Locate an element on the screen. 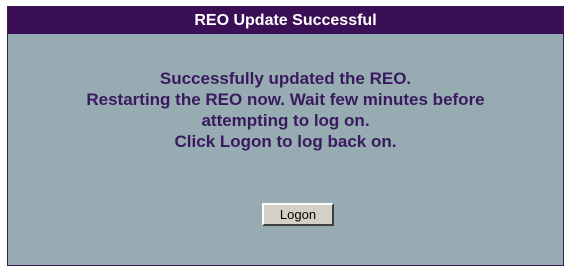  message-line-updated: Successfully updated the REO. is located at coordinates (285, 78).